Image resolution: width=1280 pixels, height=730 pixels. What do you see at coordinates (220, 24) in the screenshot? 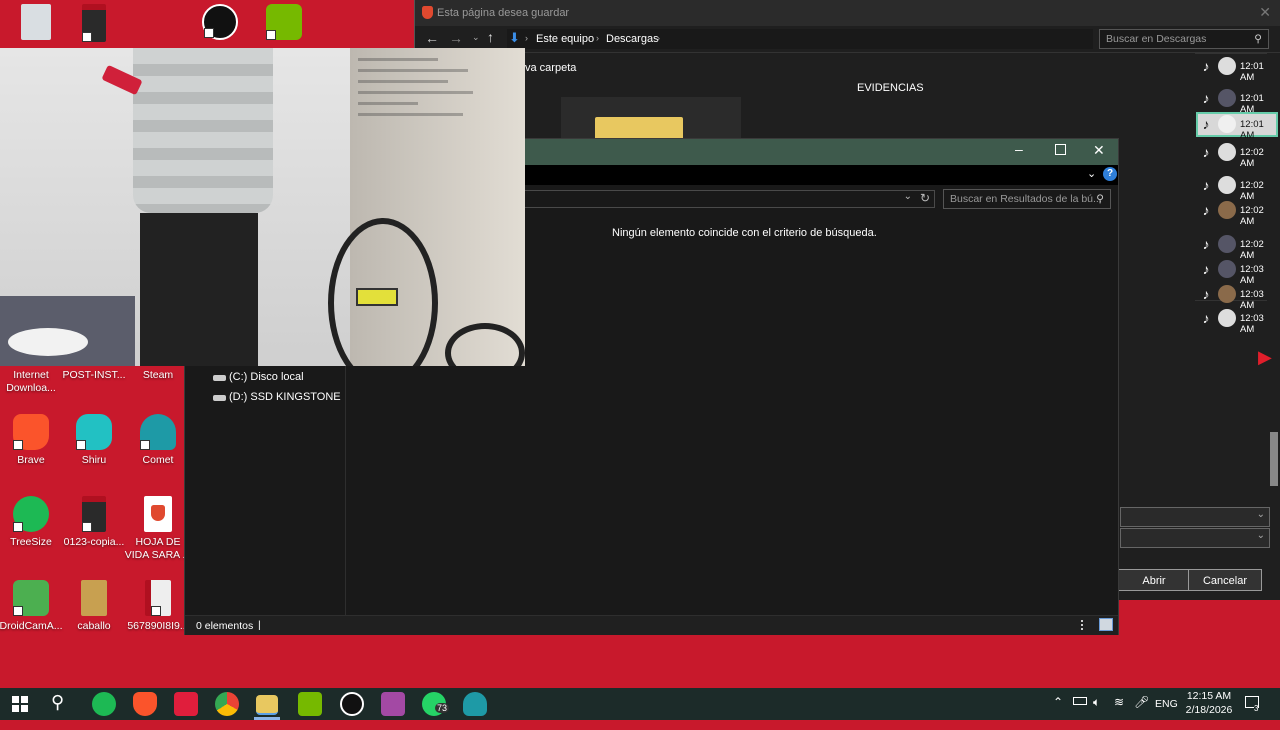
I see `obs-icon` at bounding box center [220, 24].